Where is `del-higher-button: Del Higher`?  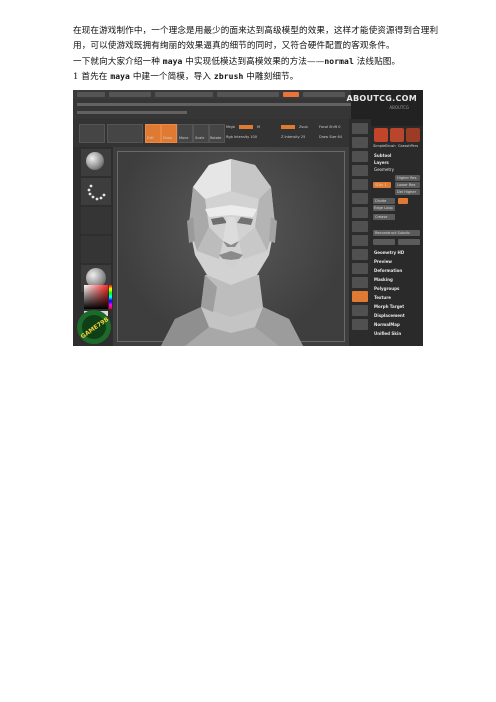
del-higher-button: Del Higher is located at coordinates (407, 192).